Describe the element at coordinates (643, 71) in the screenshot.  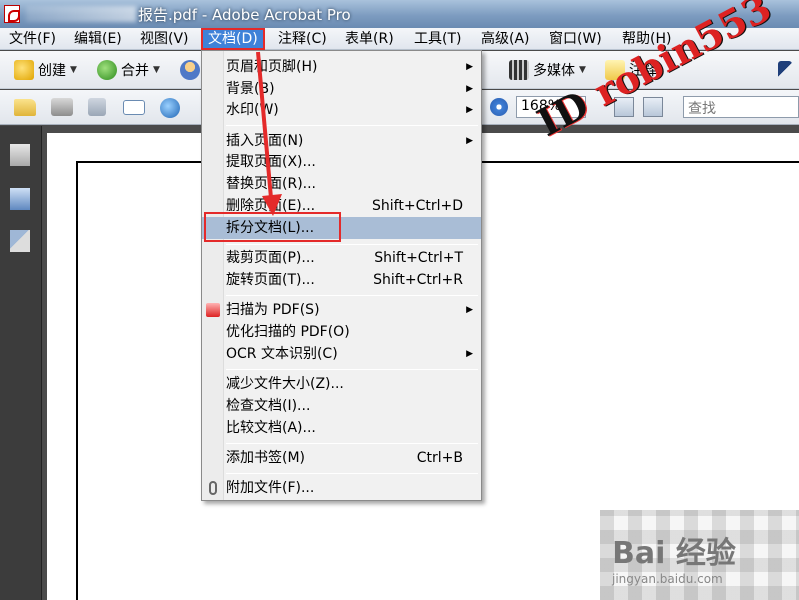
I see `comment-label: 注释` at that location.